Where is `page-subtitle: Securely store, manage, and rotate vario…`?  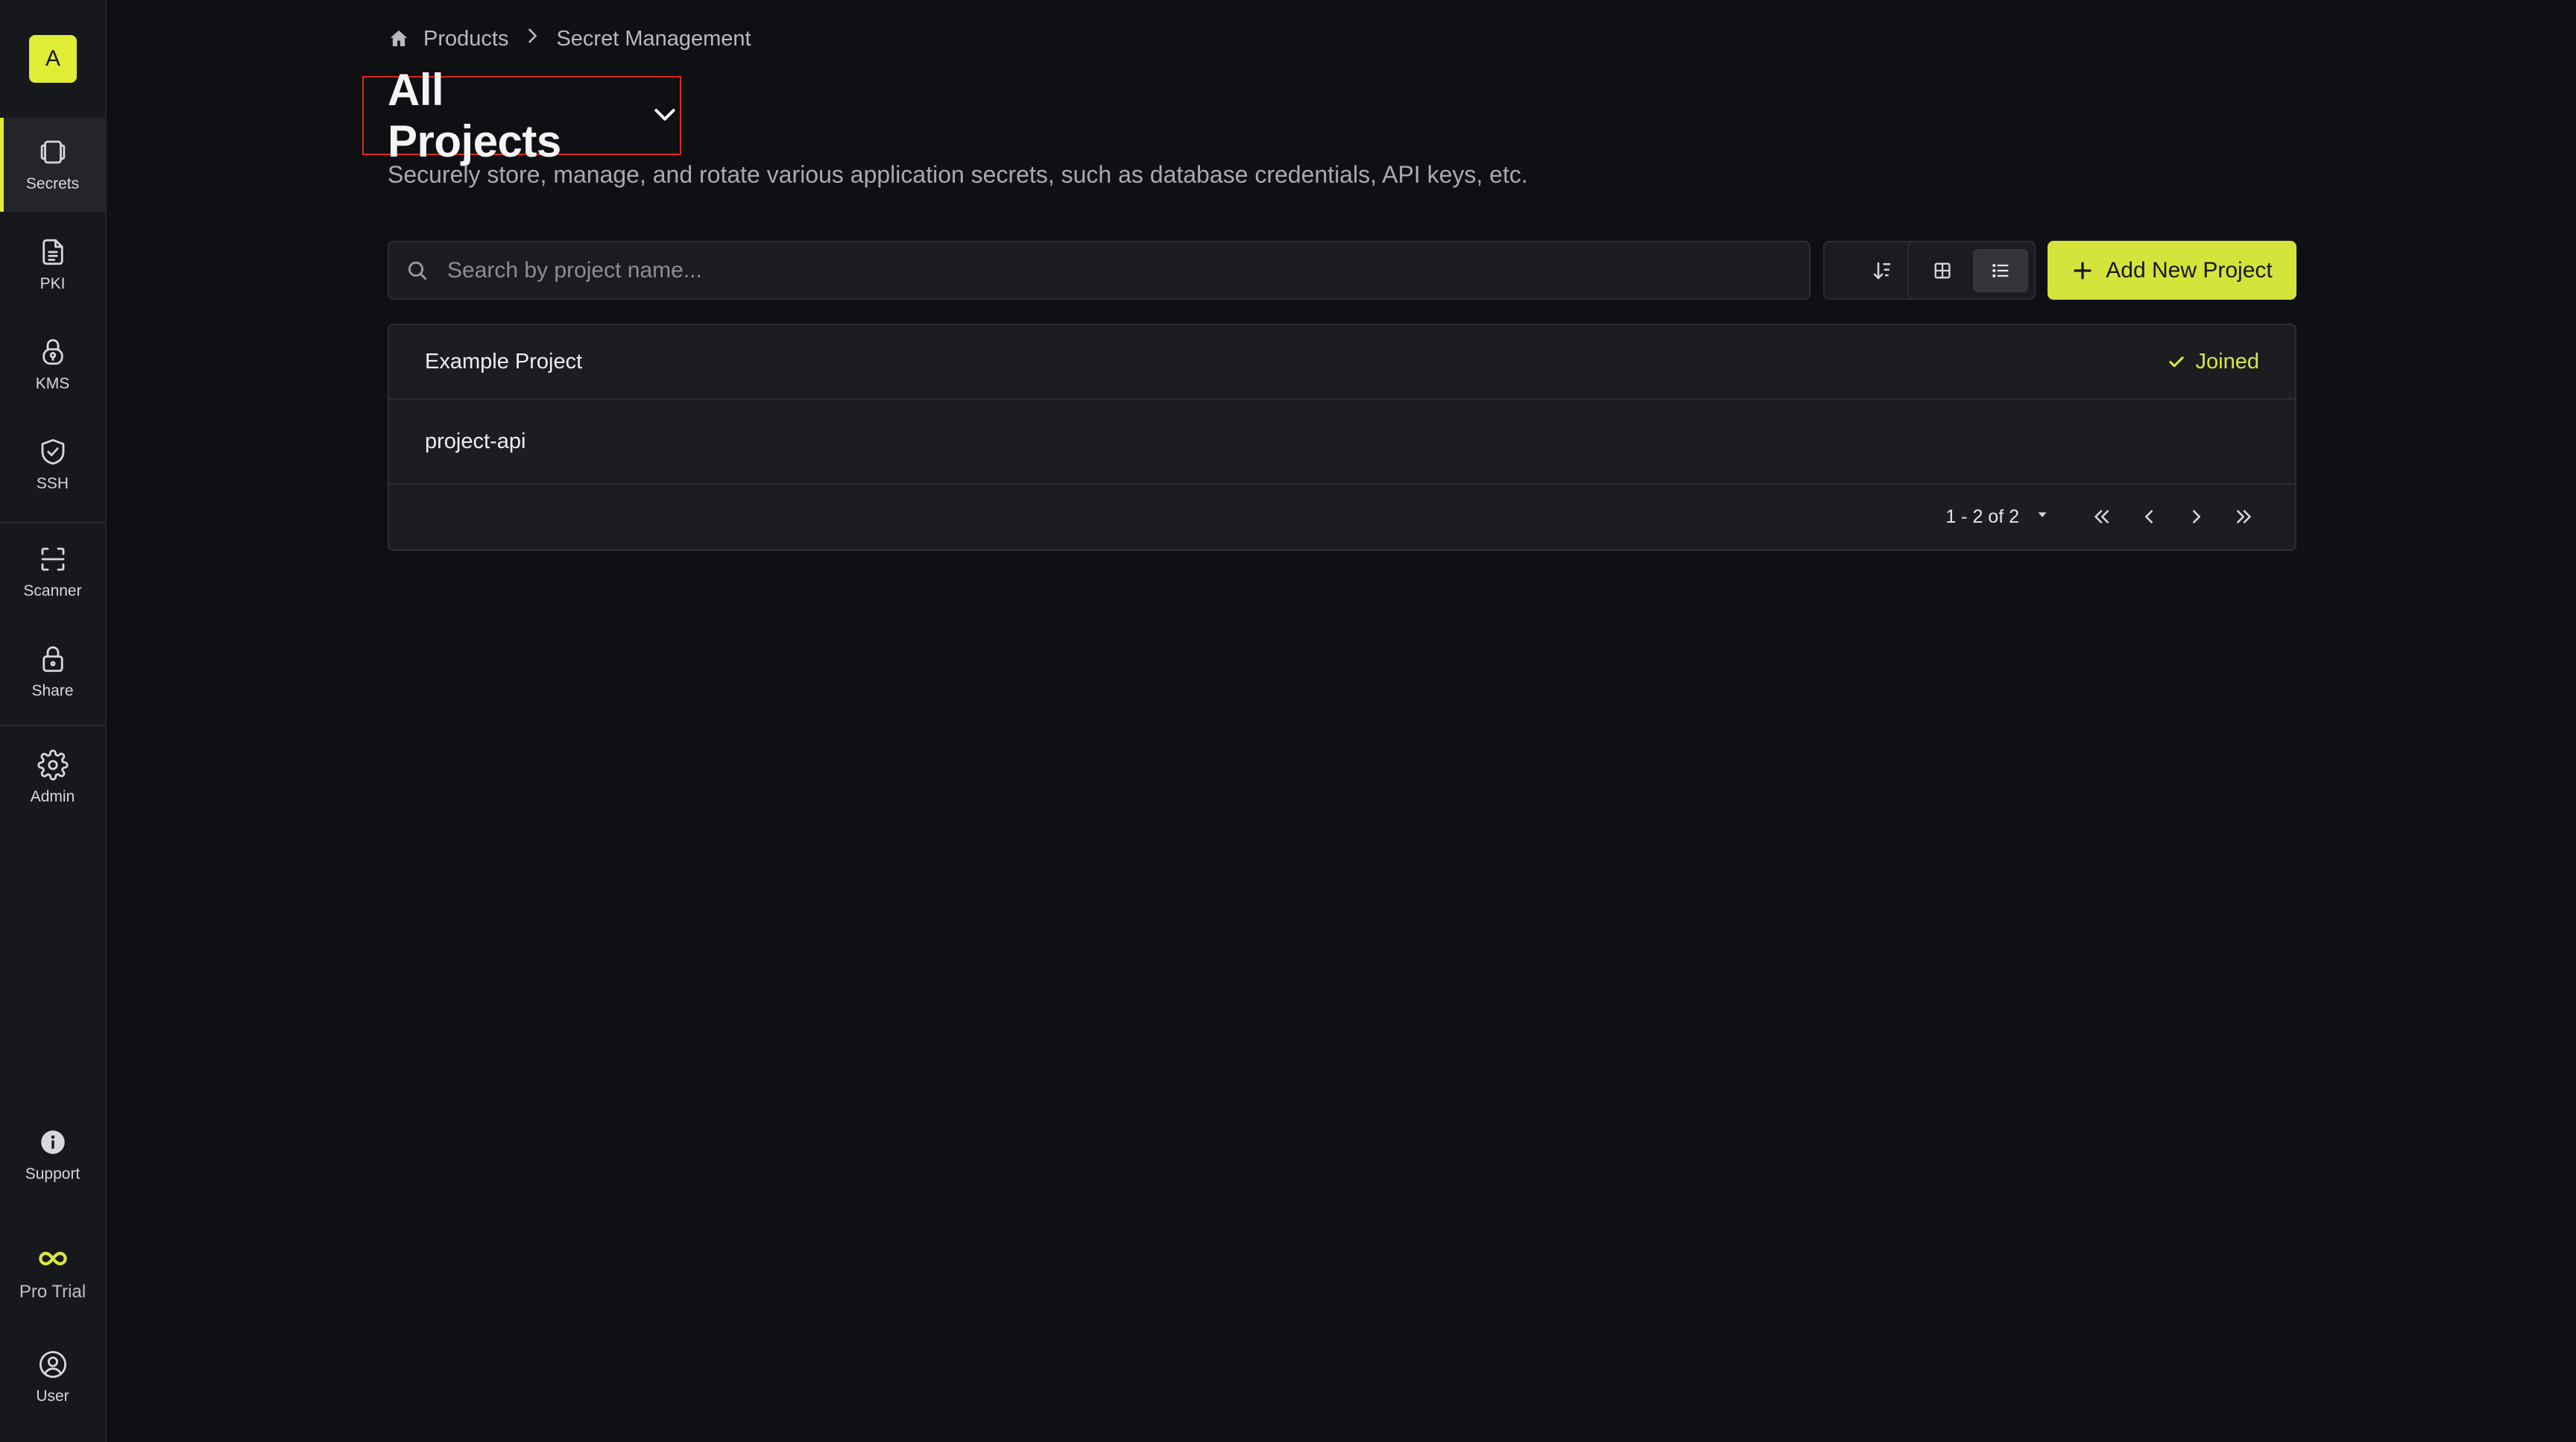
page-subtitle: Securely store, manage, and rotate vario… is located at coordinates (958, 174).